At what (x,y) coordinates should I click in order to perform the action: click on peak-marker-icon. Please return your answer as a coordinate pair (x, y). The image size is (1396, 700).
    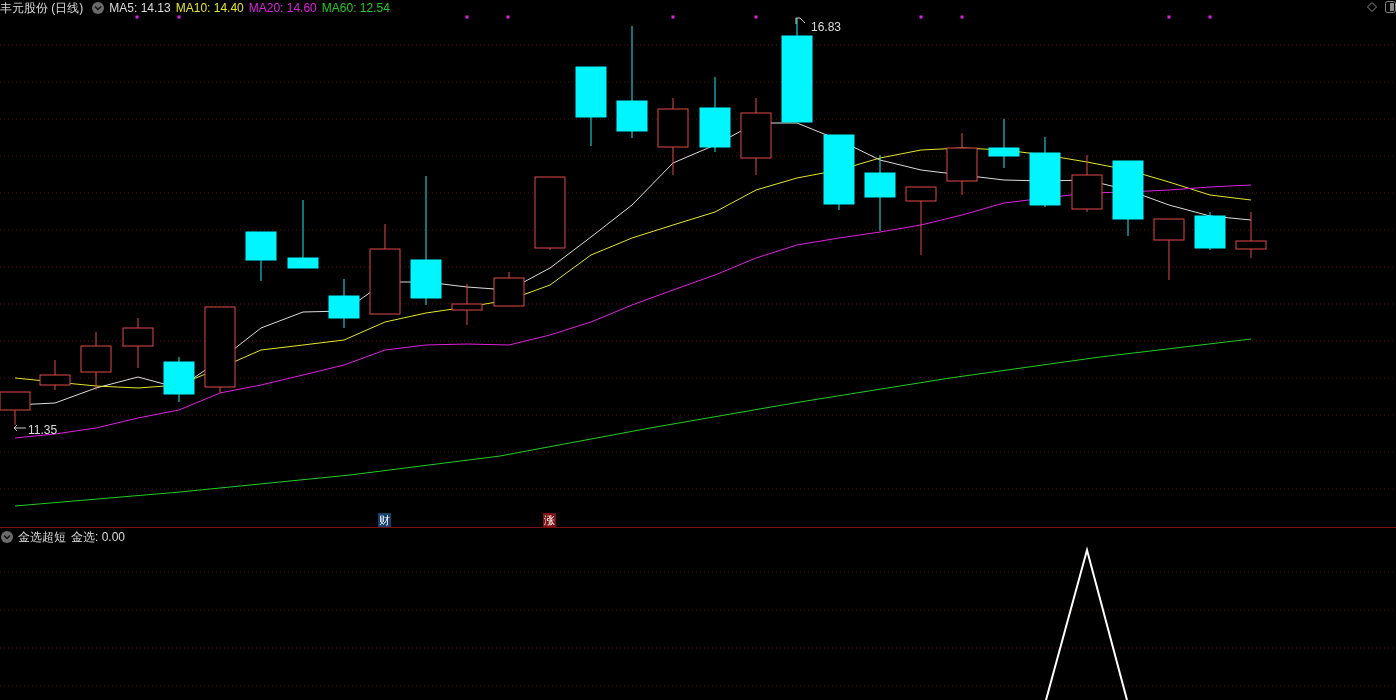
    Looking at the image, I should click on (801, 21).